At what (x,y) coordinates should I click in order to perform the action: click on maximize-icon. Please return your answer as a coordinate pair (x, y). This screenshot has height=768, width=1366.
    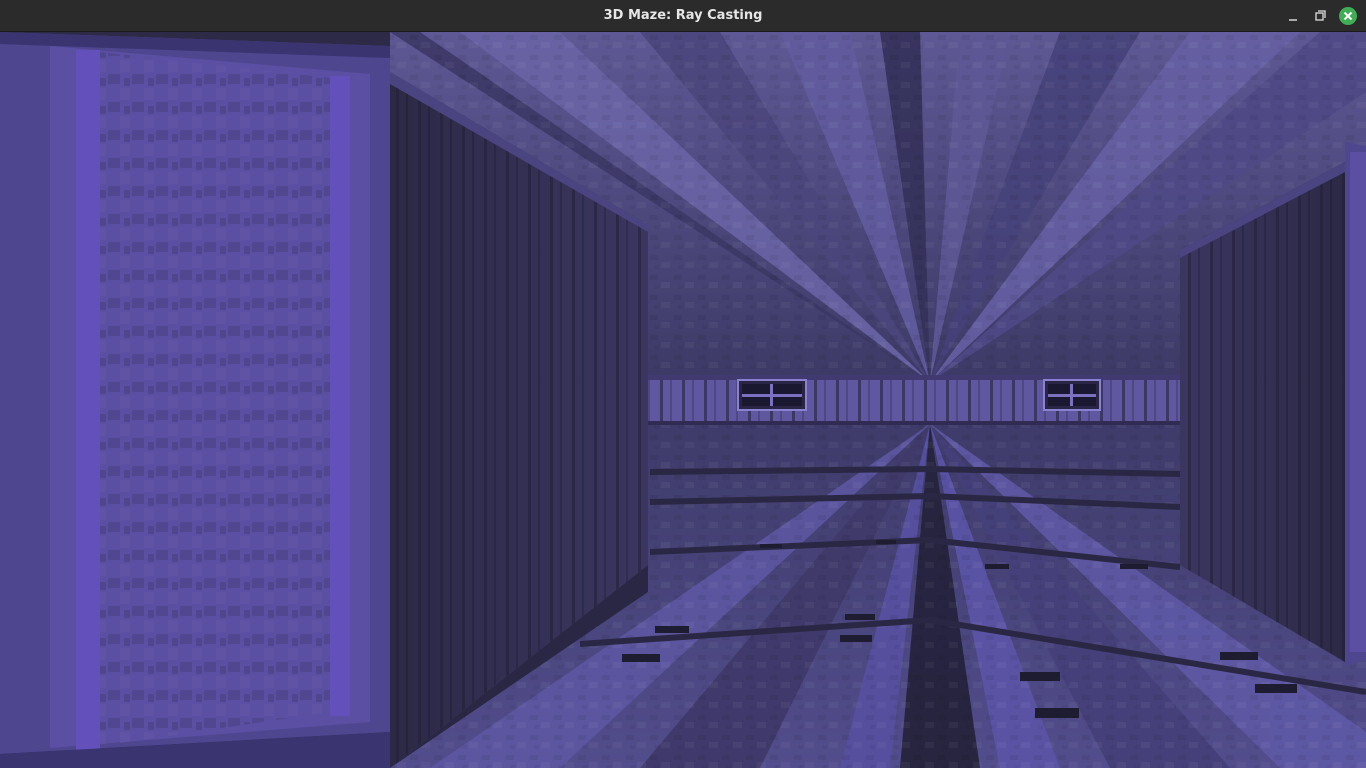
    Looking at the image, I should click on (1320, 16).